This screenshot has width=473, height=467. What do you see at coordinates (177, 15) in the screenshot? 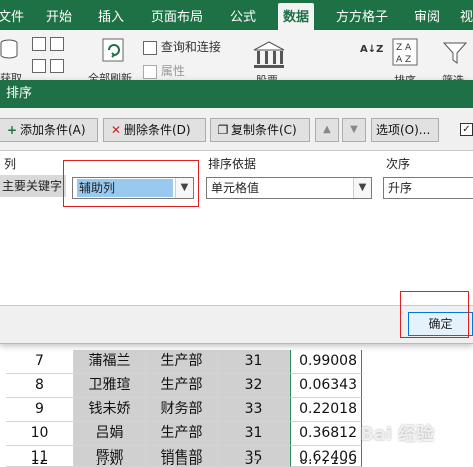
I see `tab-page-layout: 页面布局` at bounding box center [177, 15].